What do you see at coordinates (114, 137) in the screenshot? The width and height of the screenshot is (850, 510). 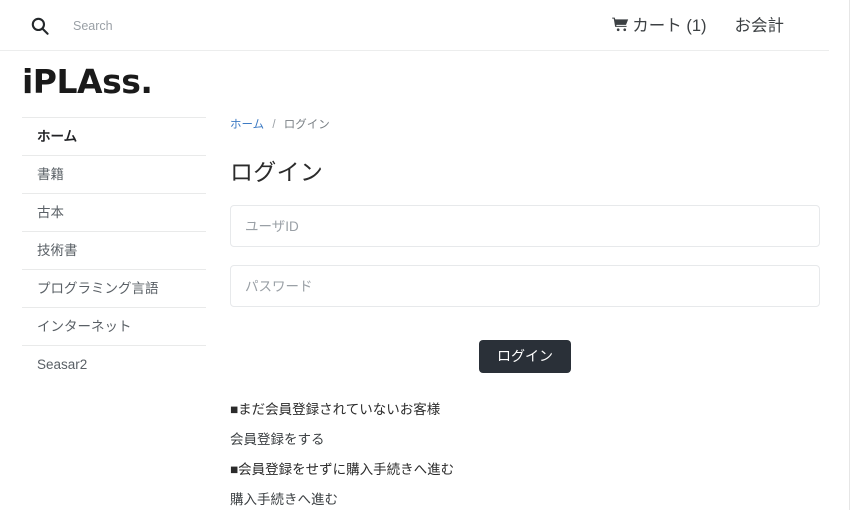 I see `sidebar-item-home: ホーム` at bounding box center [114, 137].